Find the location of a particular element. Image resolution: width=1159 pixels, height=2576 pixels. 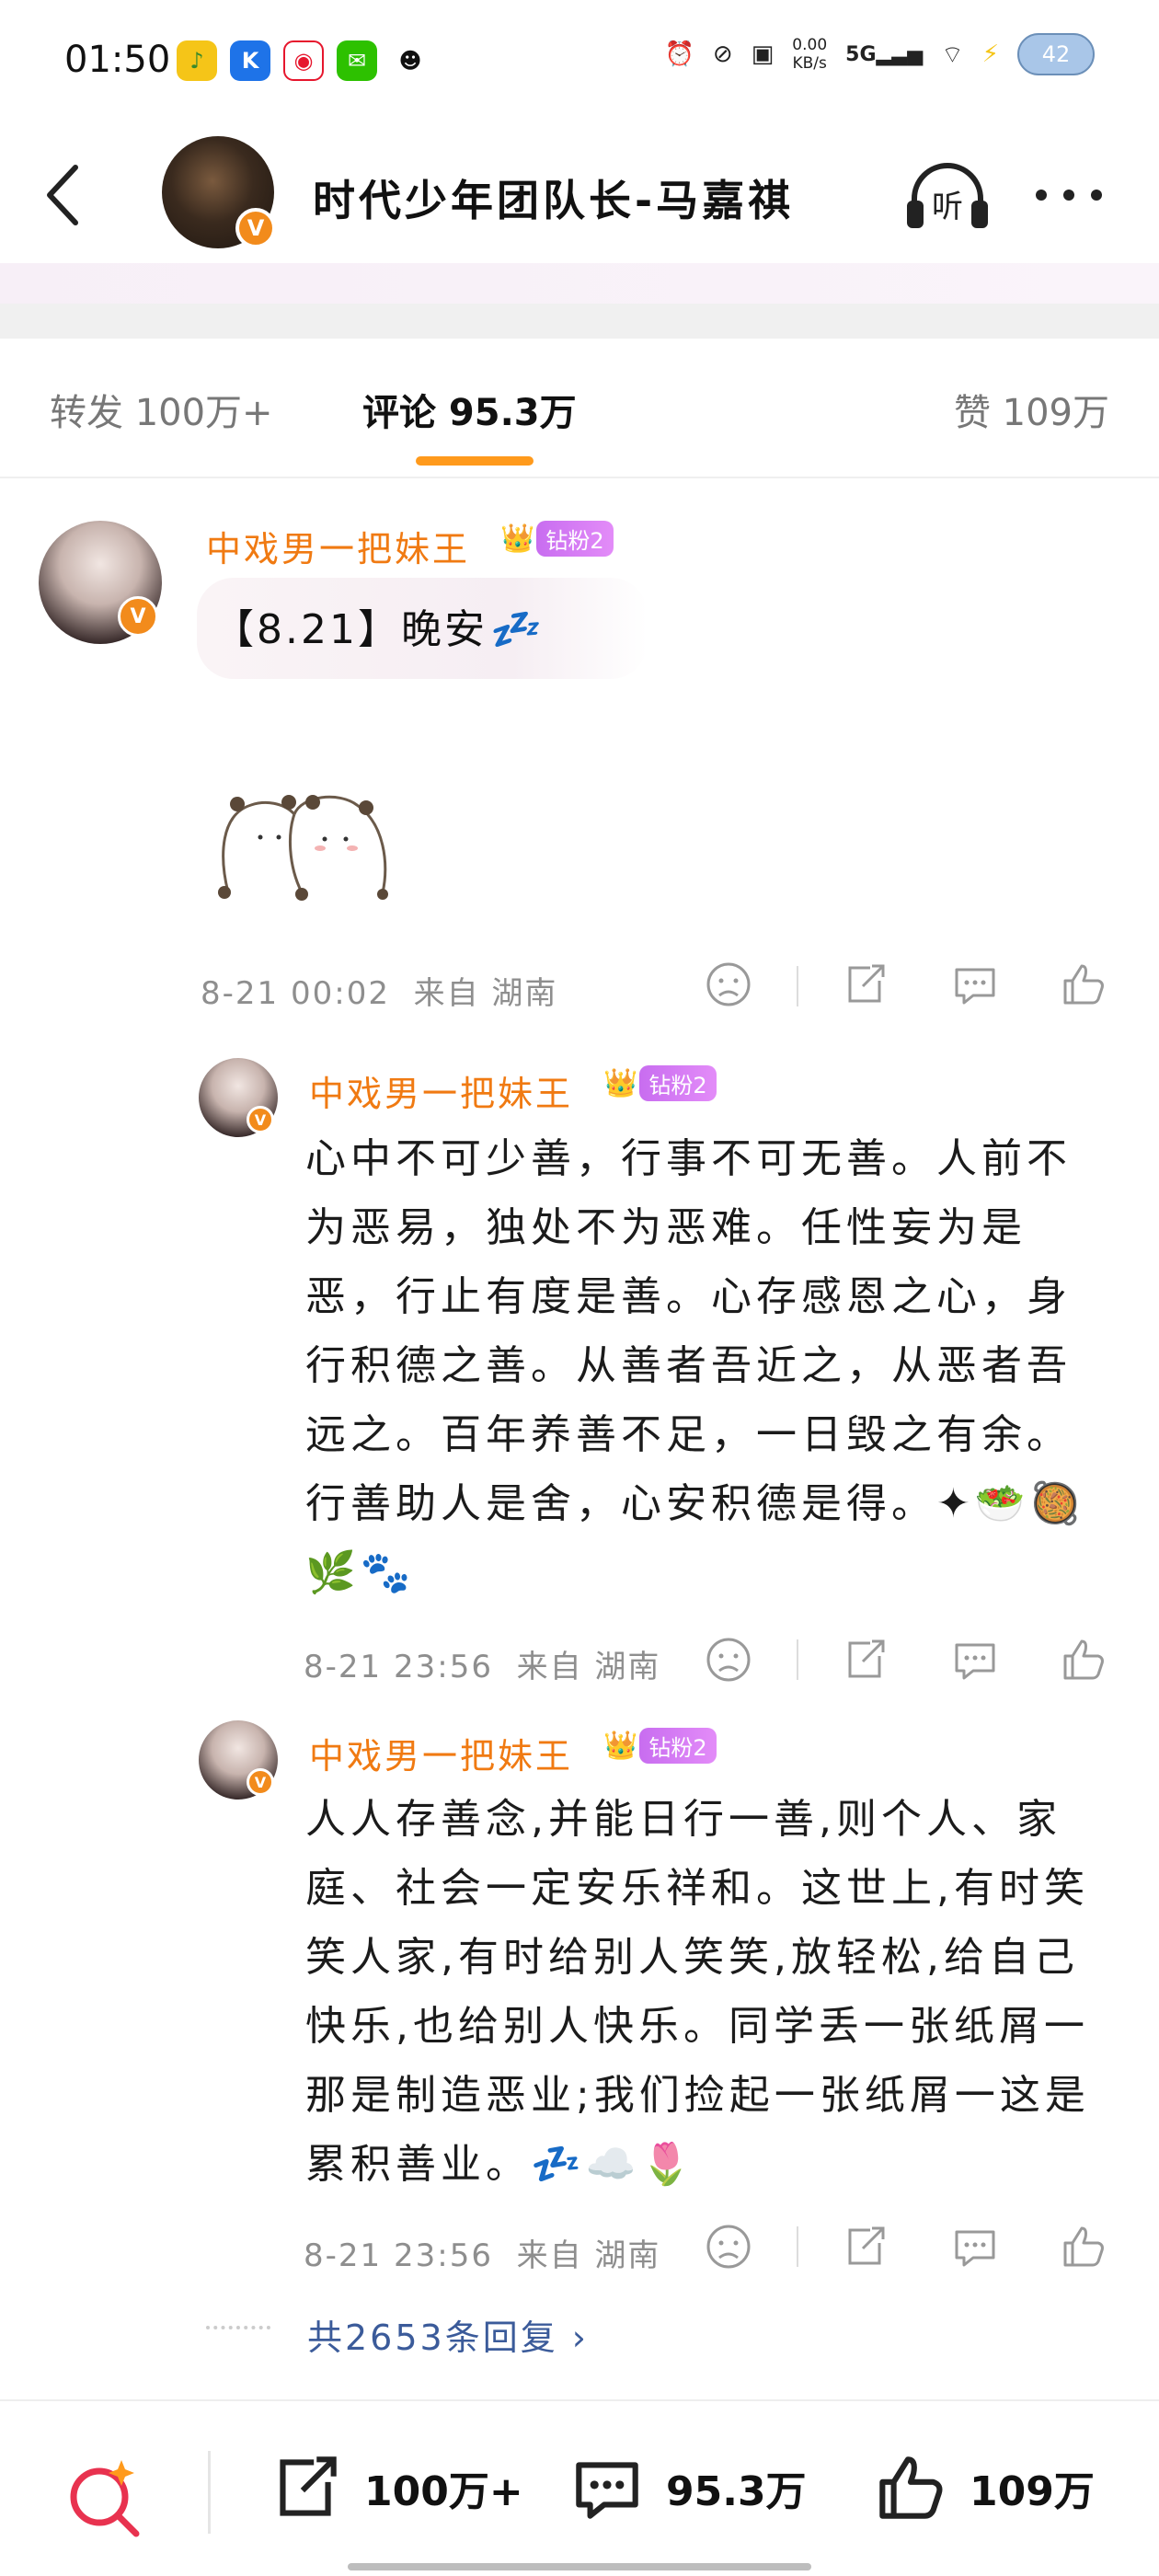

net-speed: 0.00 KB/s is located at coordinates (810, 54).